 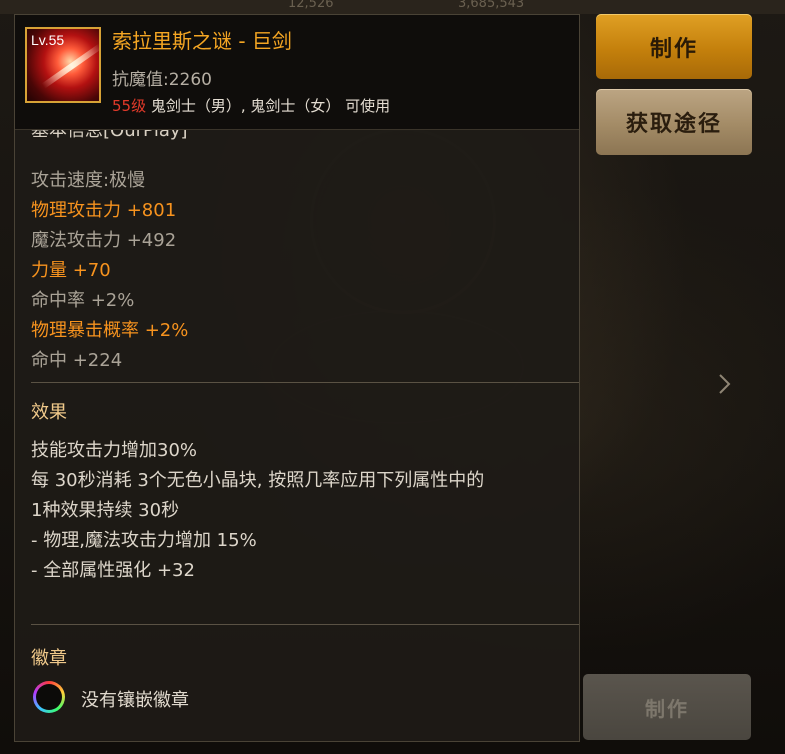 I want to click on effect-line: - 全部属性强化 +32, so click(x=113, y=570).